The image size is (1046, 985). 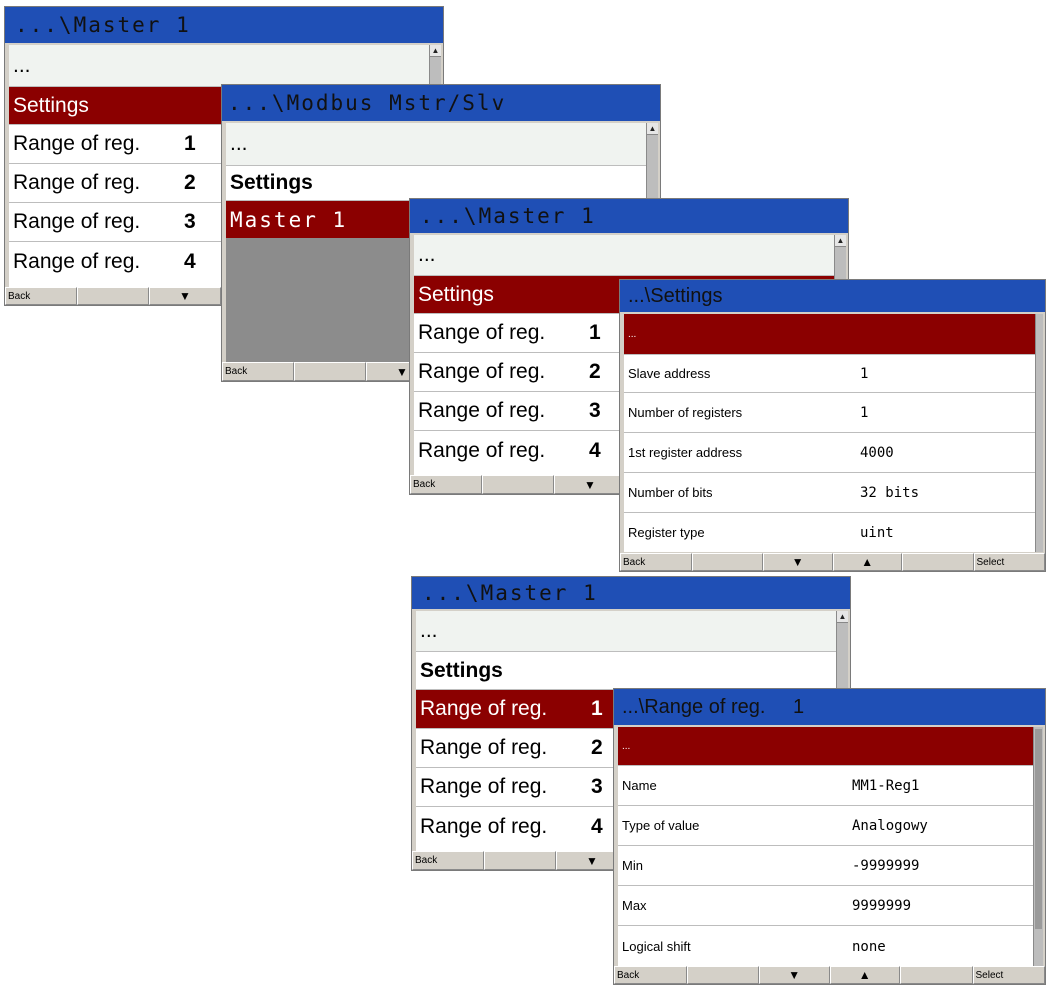 I want to click on scroll-thumb, so click(x=1038, y=829).